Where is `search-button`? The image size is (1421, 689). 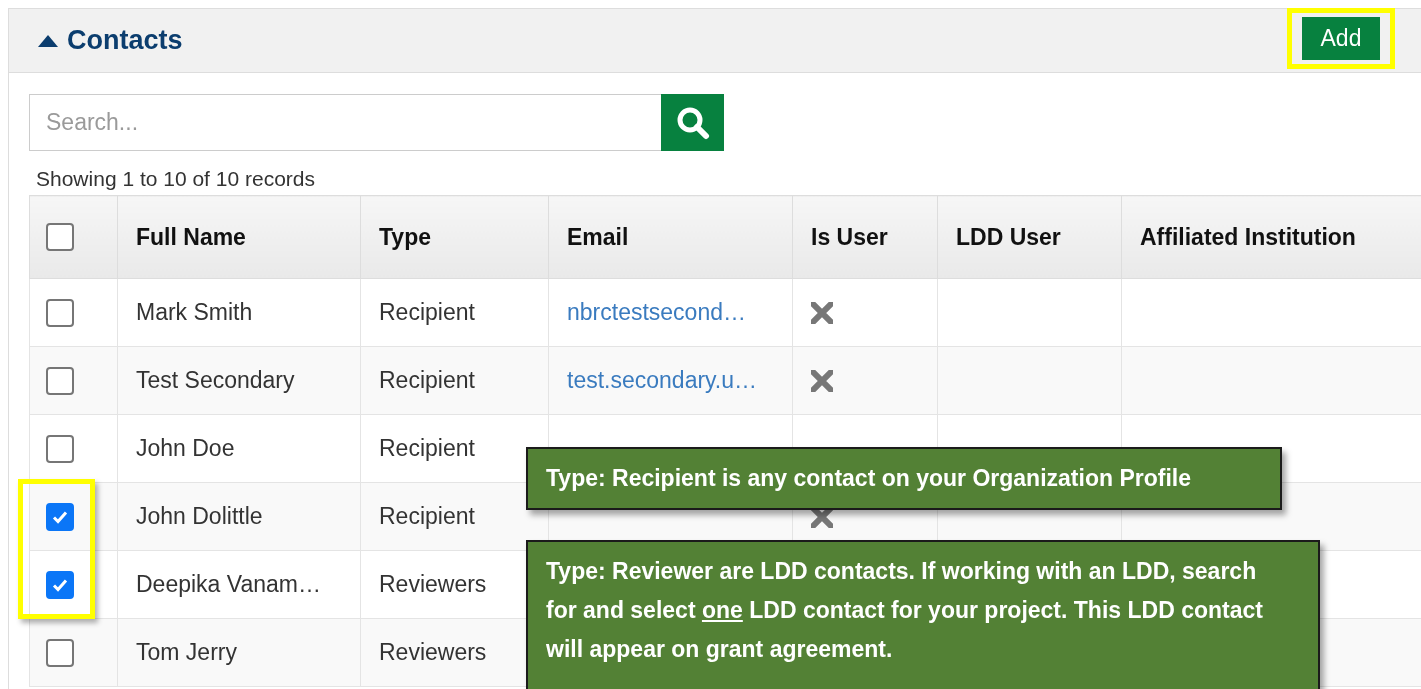
search-button is located at coordinates (692, 122).